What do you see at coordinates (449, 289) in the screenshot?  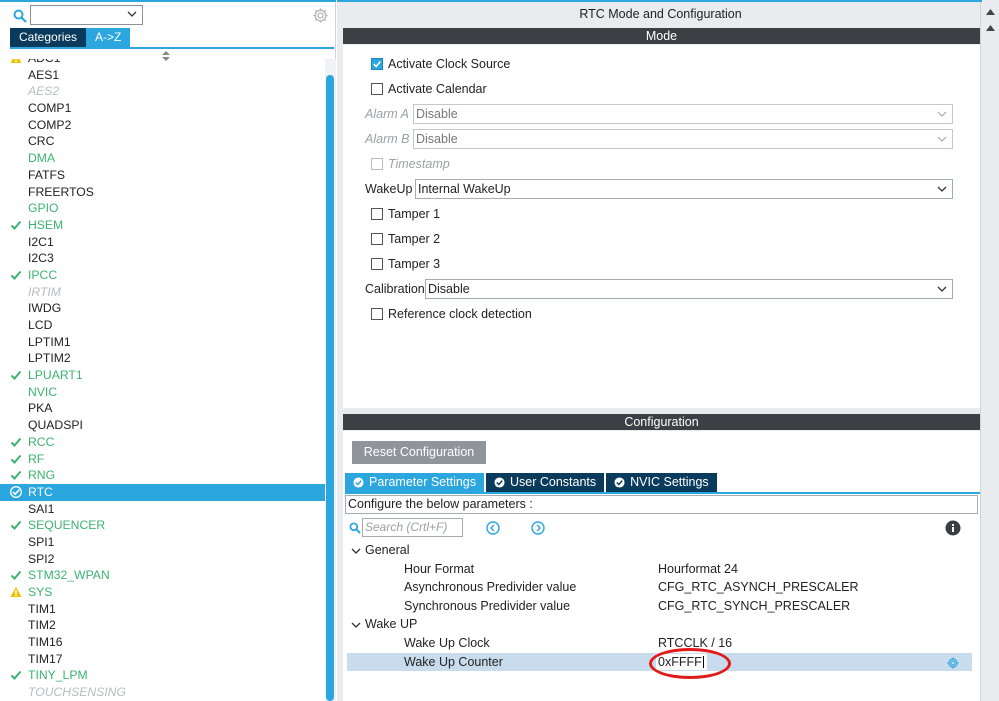 I see `calibration-value: Disable` at bounding box center [449, 289].